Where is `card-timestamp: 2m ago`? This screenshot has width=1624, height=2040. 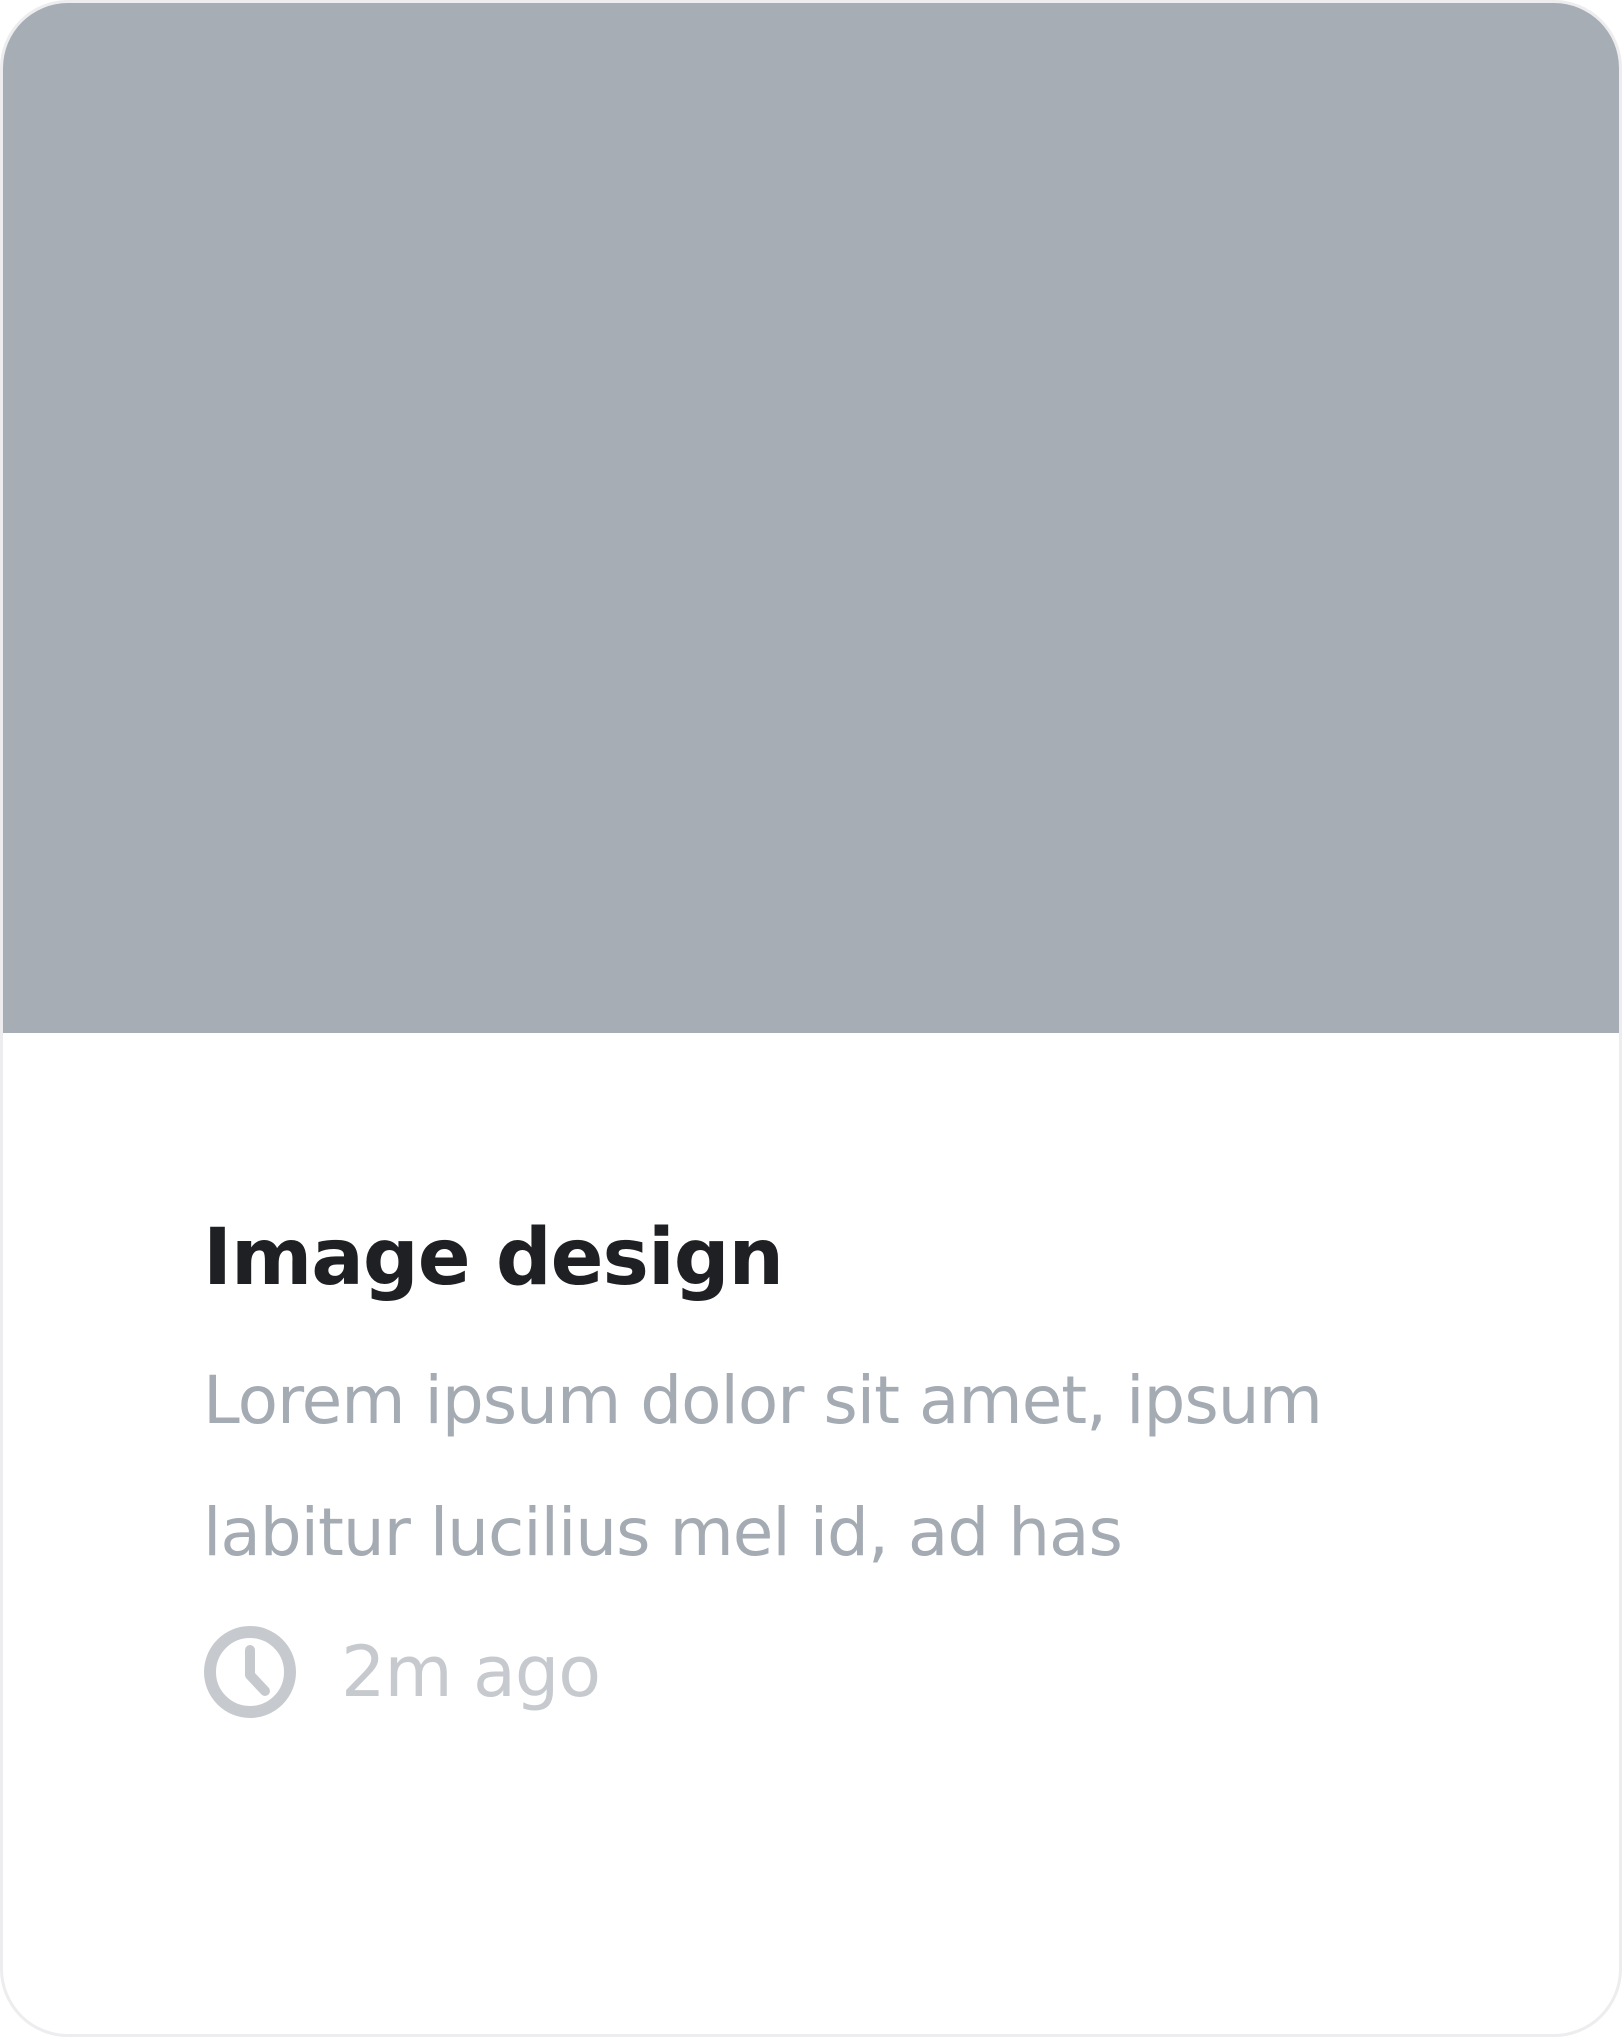
card-timestamp: 2m ago is located at coordinates (471, 1672).